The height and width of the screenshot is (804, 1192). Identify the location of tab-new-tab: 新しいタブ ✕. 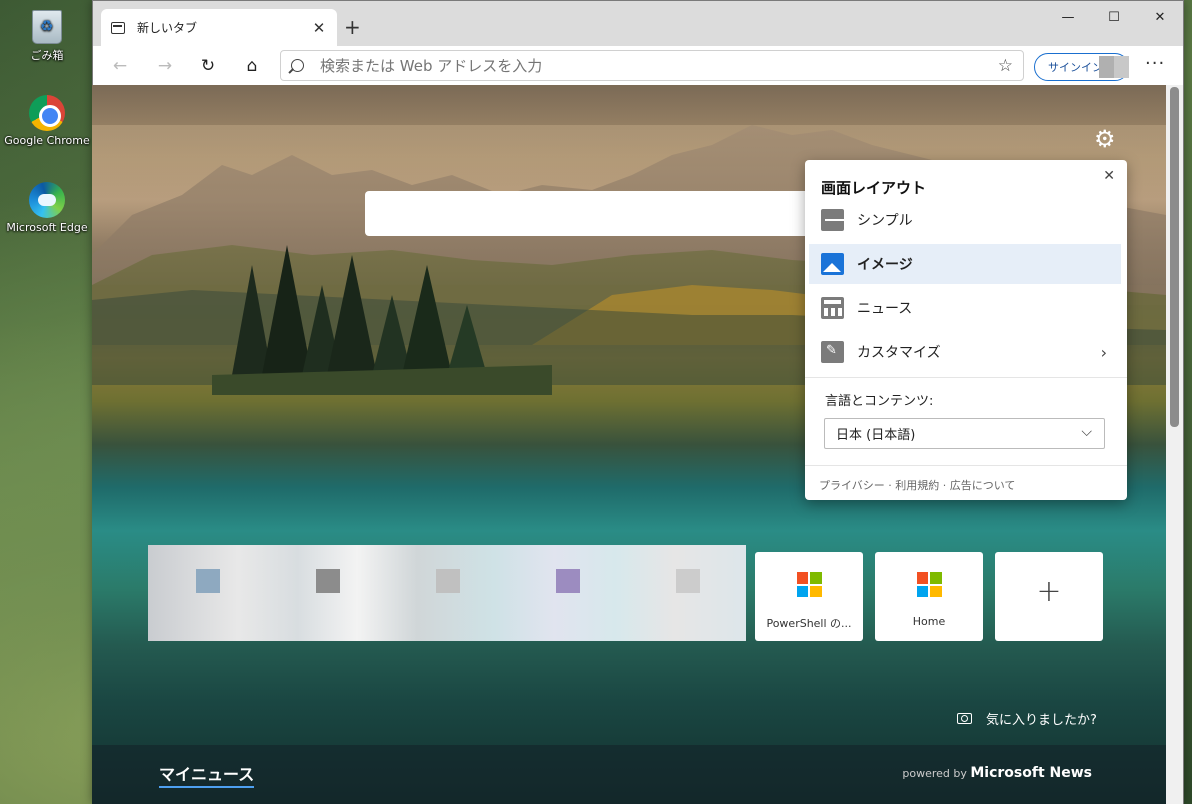
(219, 27).